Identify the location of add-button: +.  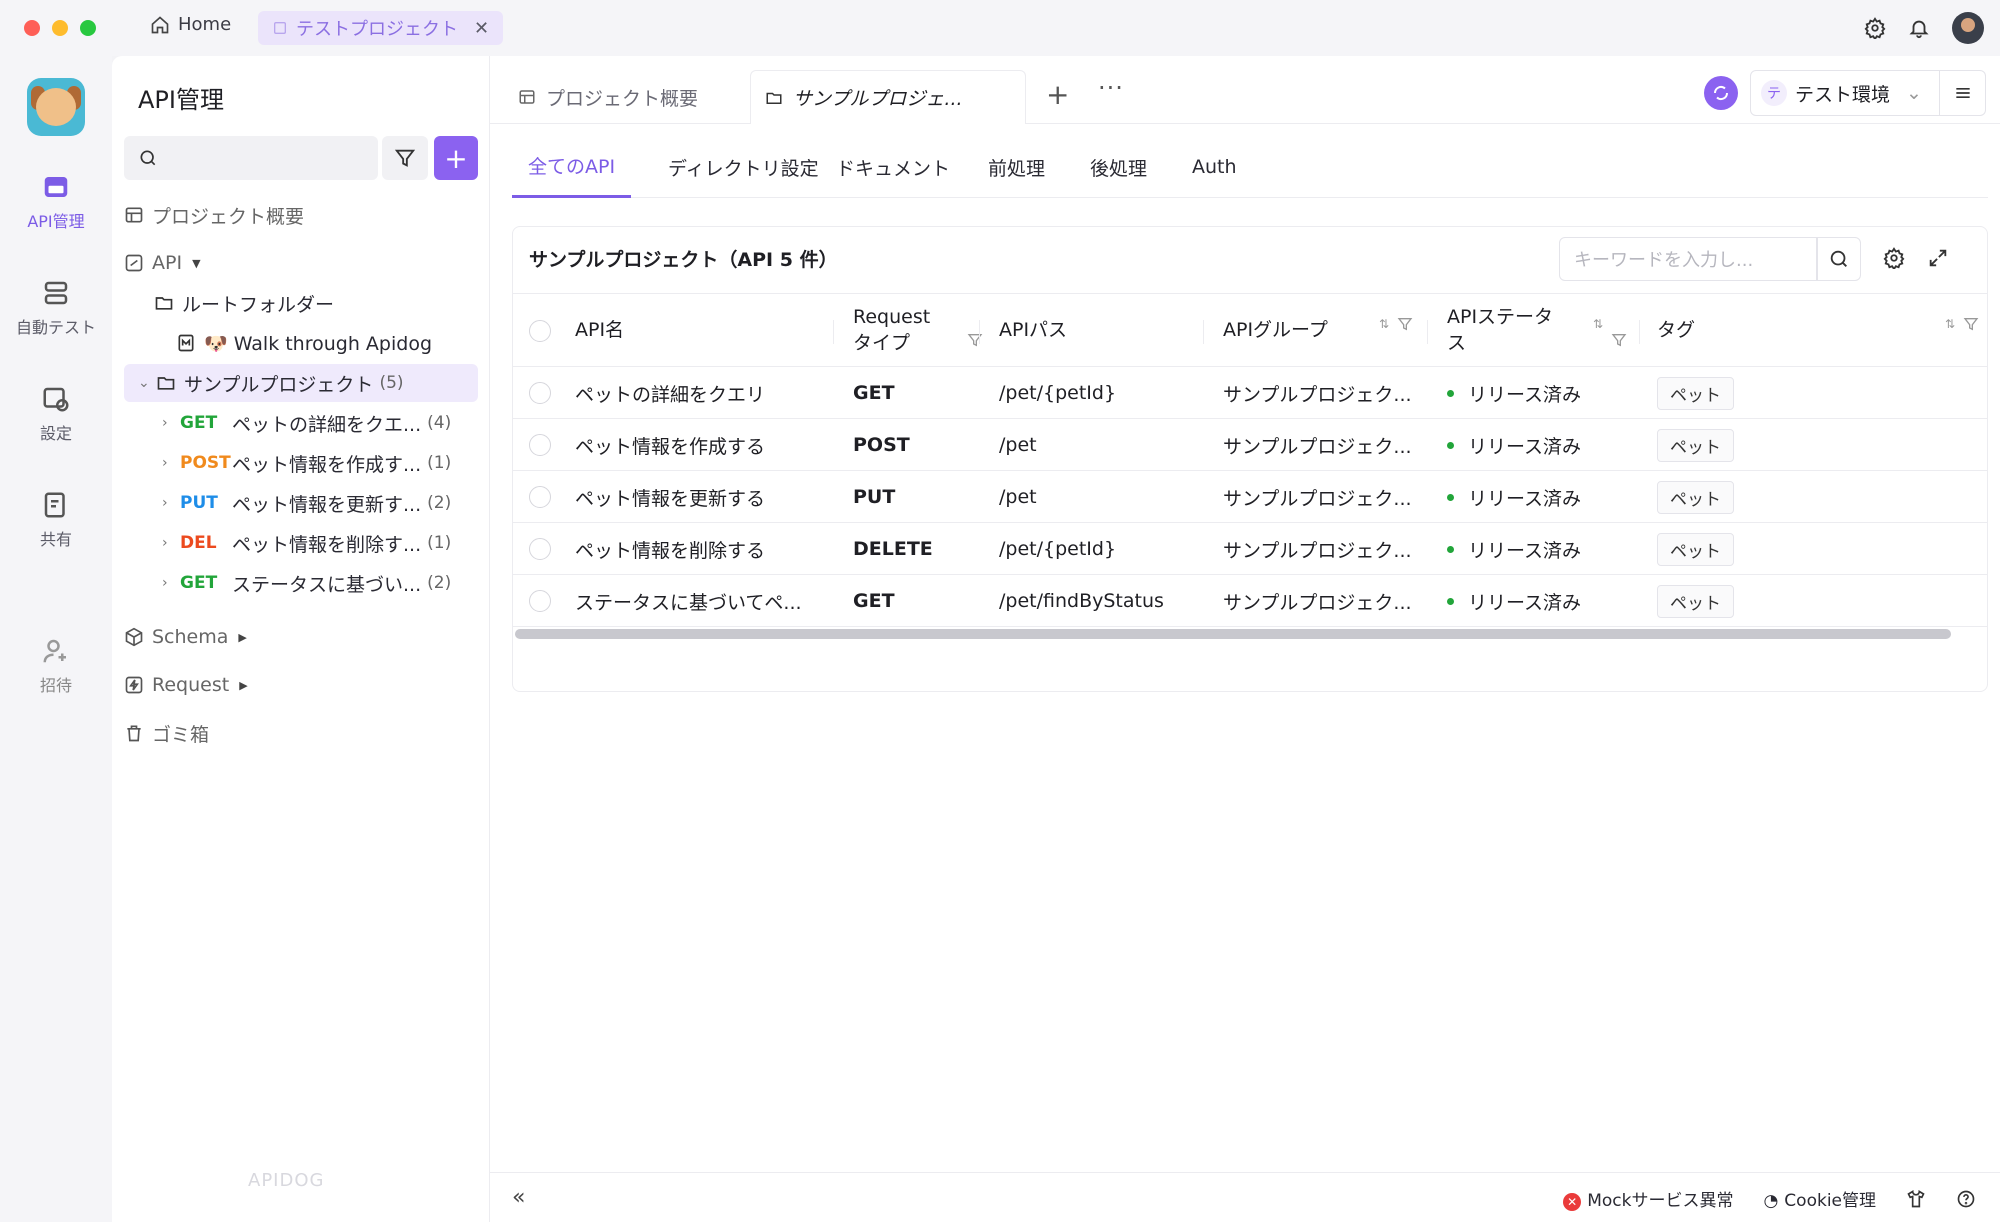
(456, 158).